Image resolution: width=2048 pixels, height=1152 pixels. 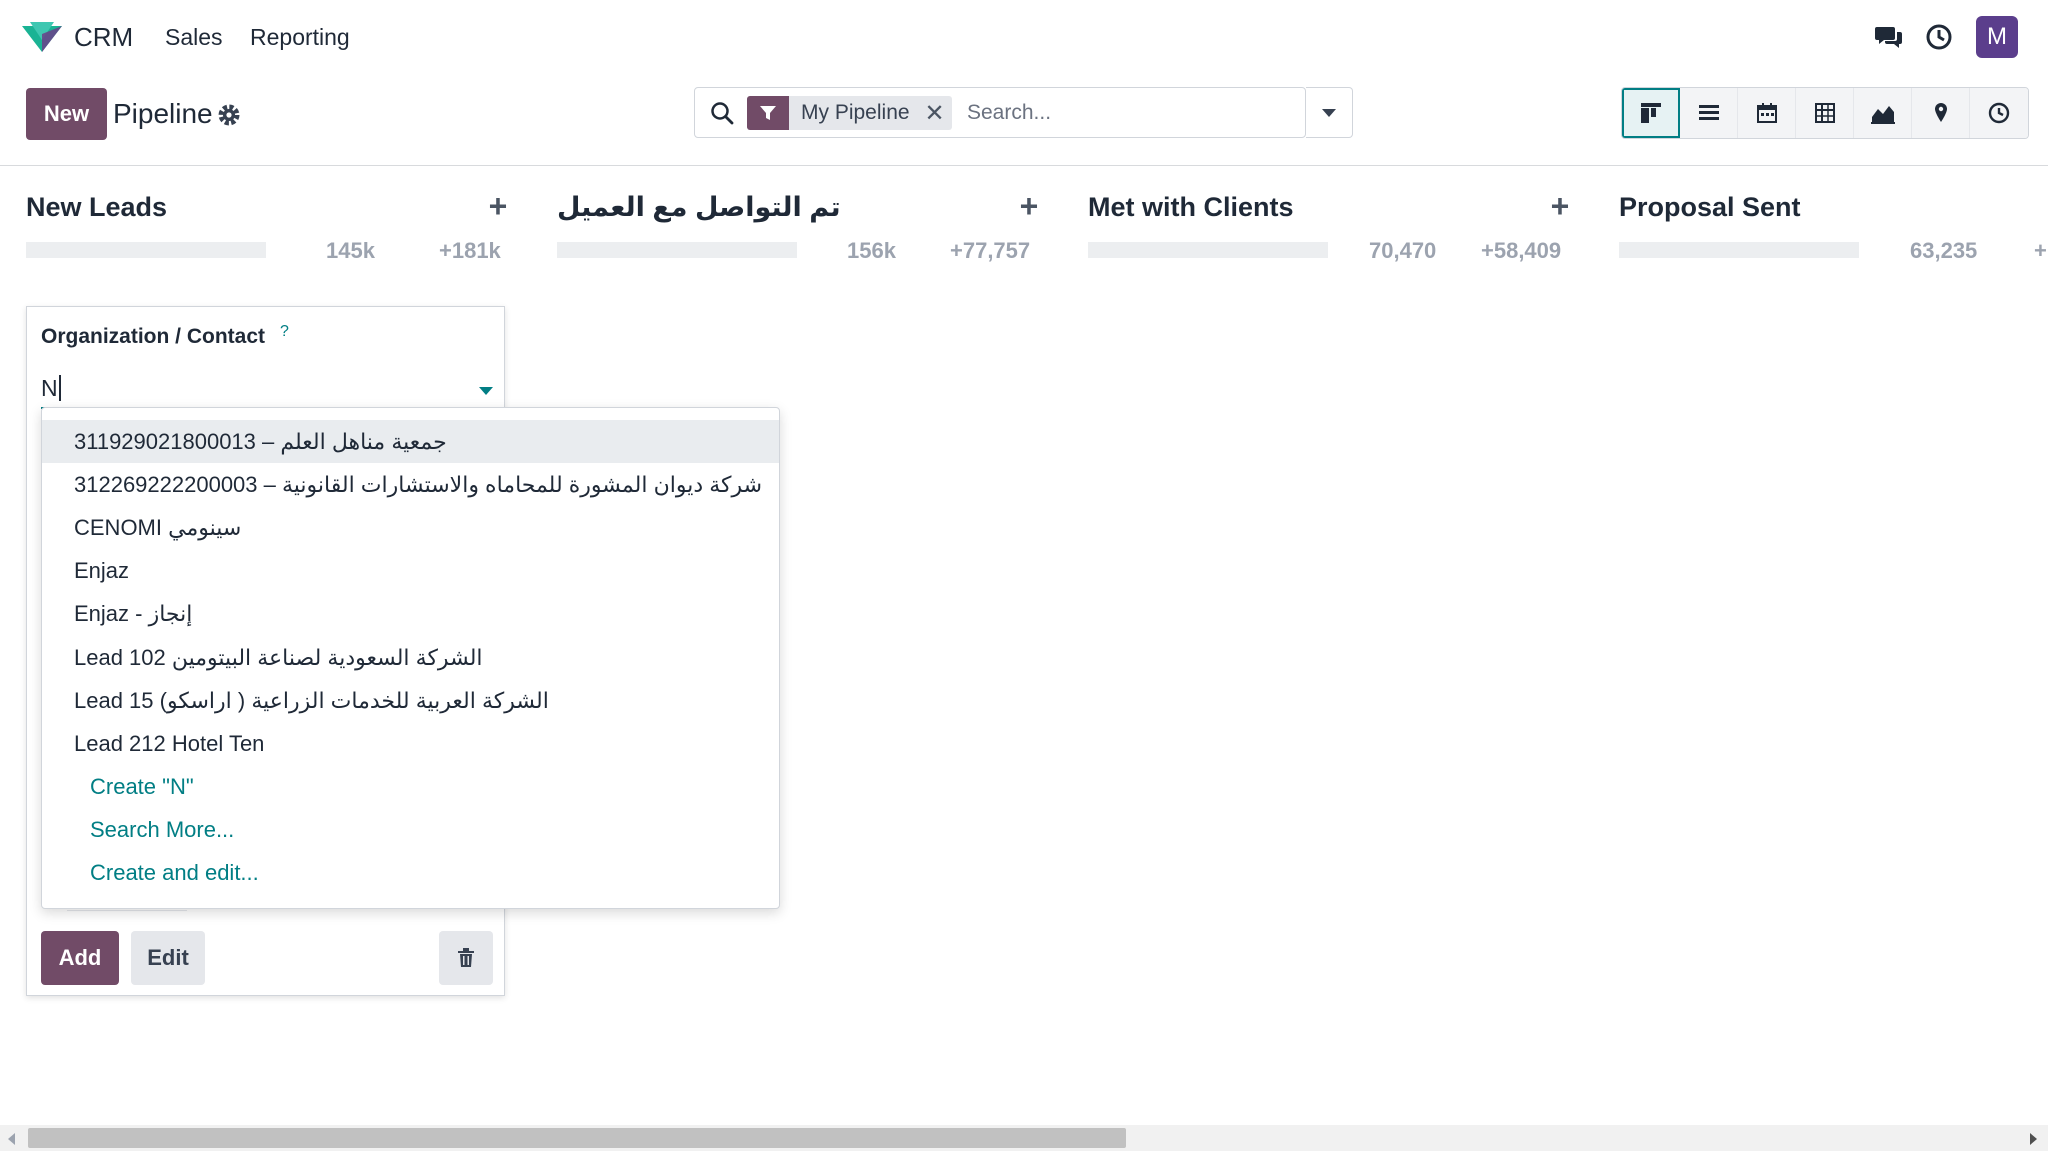 What do you see at coordinates (267, 387) in the screenshot?
I see `organization-contact-input: N` at bounding box center [267, 387].